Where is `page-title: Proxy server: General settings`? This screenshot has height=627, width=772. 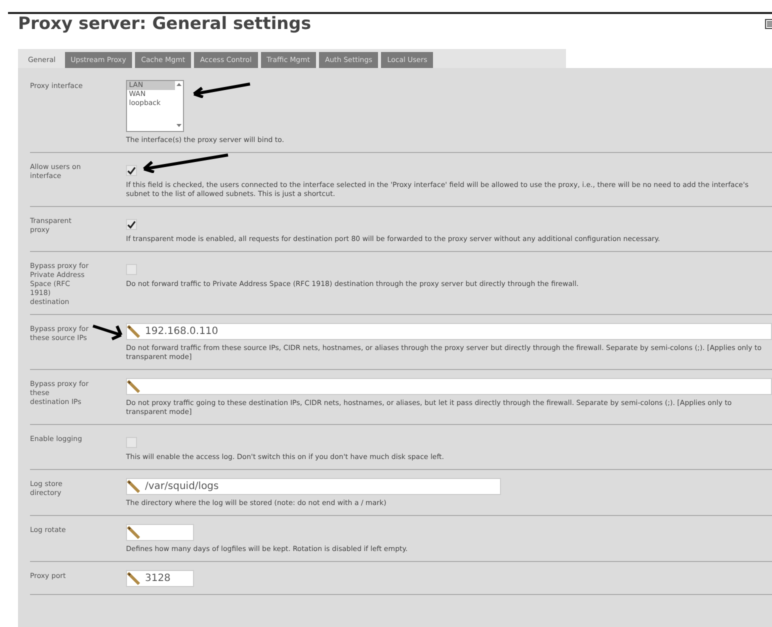 page-title: Proxy server: General settings is located at coordinates (165, 24).